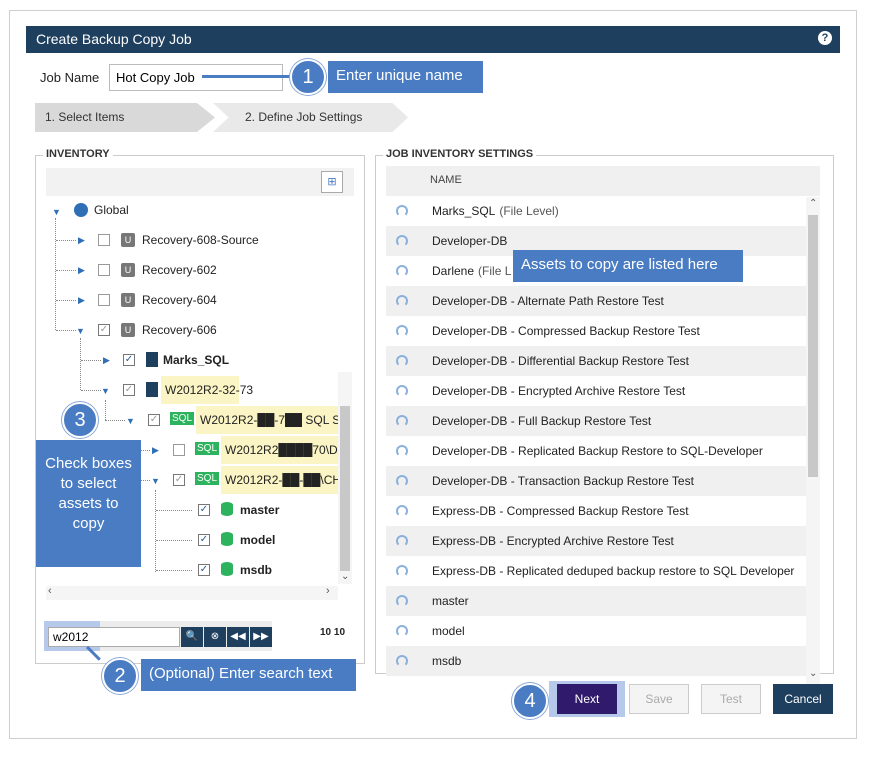 This screenshot has height=764, width=880. I want to click on job-inventory-scroll-thumb, so click(813, 346).